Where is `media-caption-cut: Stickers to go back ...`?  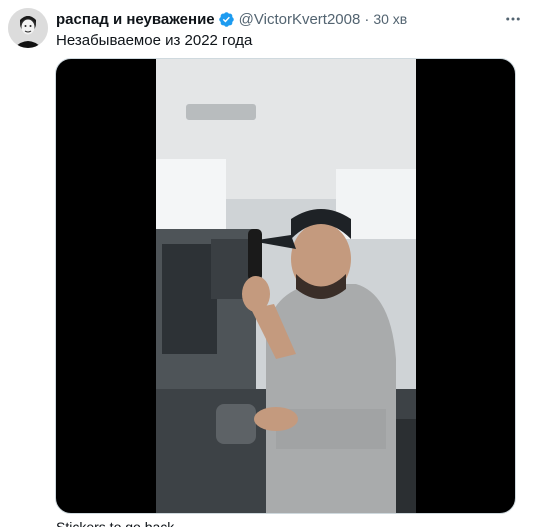
media-caption-cut: Stickers to go back ... is located at coordinates (123, 523).